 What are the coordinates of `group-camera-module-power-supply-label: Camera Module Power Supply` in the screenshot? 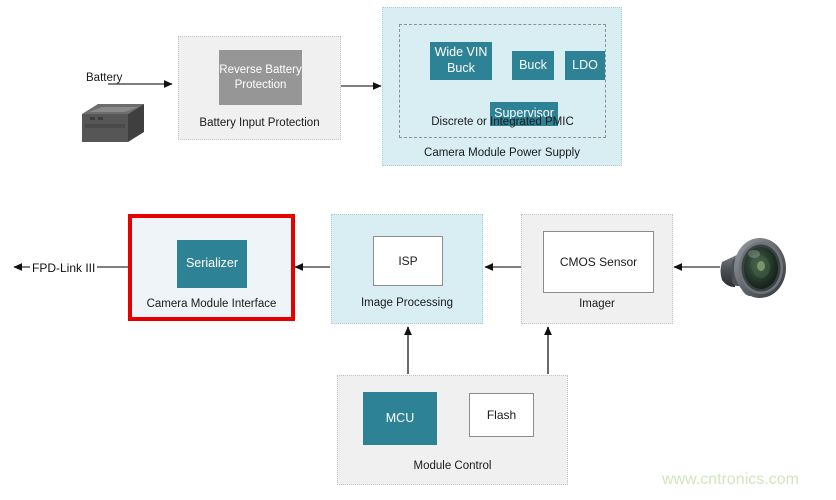 It's located at (502, 153).